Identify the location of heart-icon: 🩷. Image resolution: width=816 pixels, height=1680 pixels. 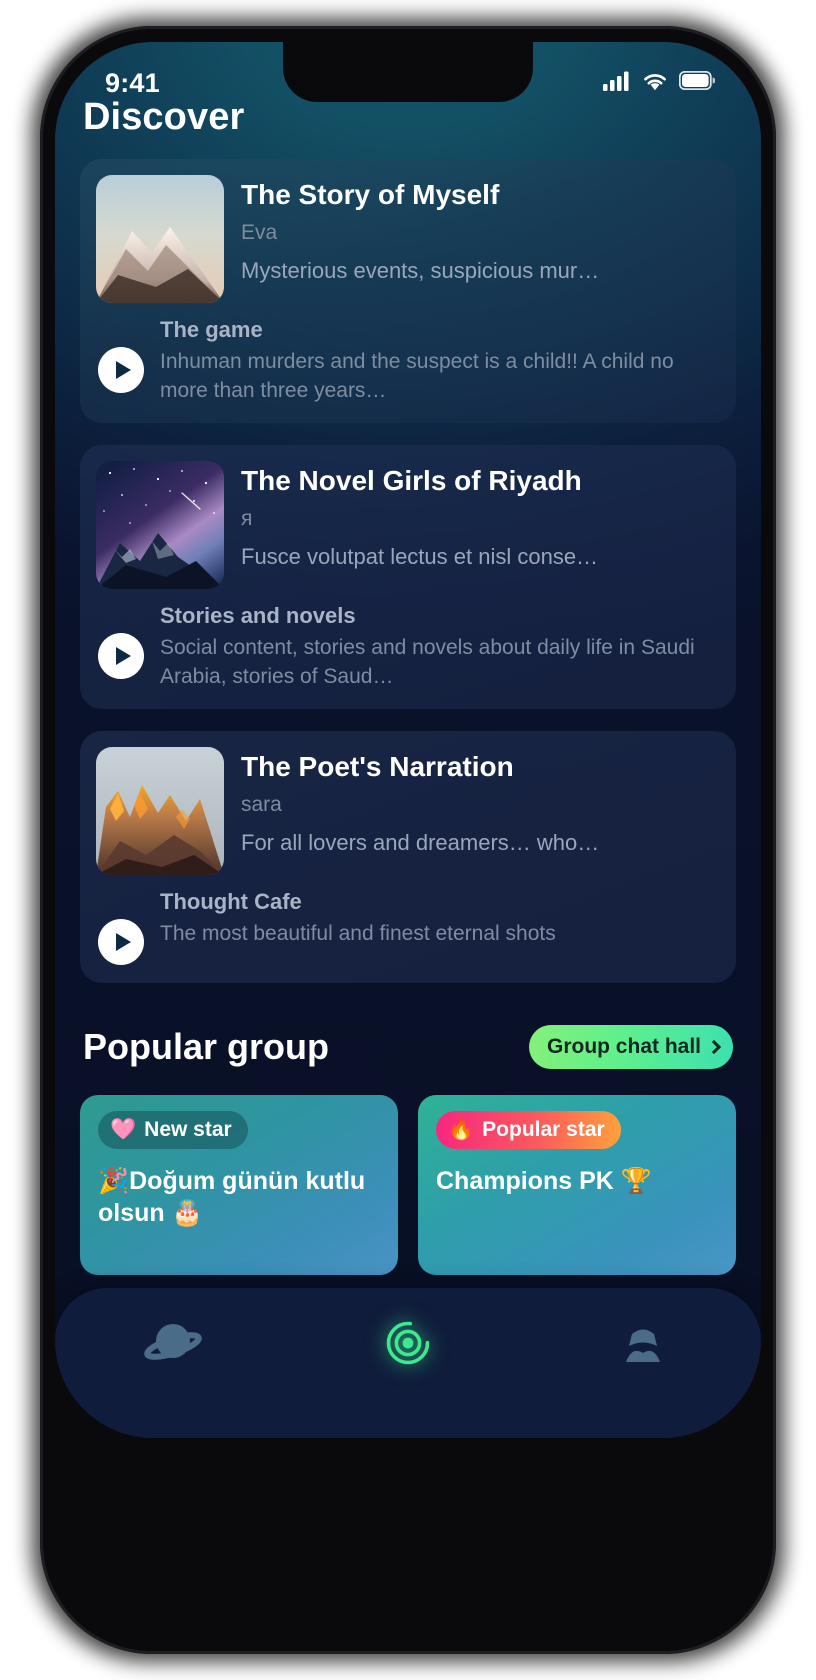
(123, 1130).